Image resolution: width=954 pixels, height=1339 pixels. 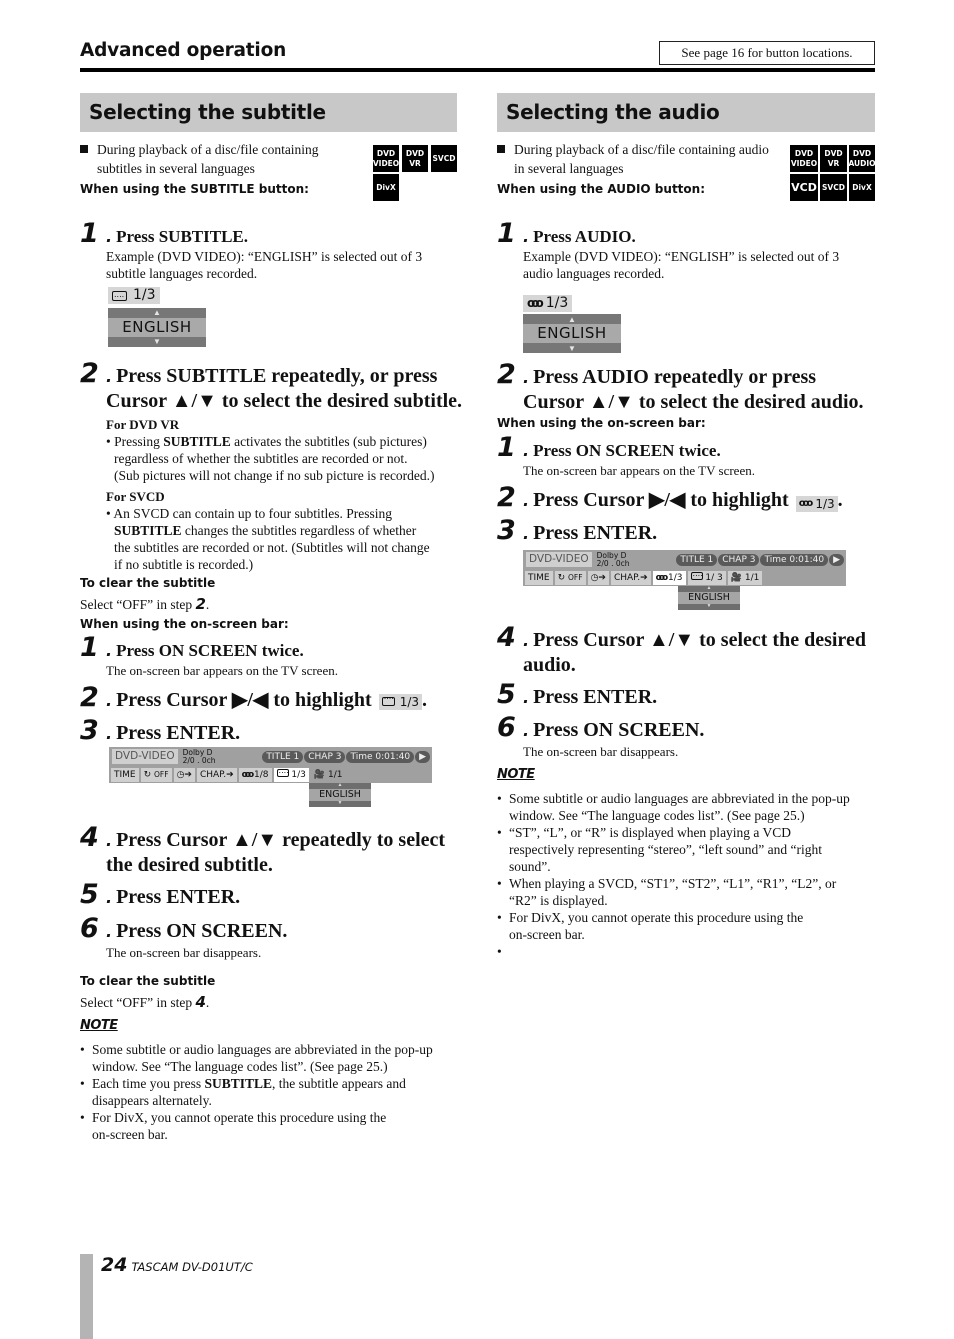 I want to click on subtitle-onscreen-heading: When using the on-screen bar:, so click(x=184, y=624).